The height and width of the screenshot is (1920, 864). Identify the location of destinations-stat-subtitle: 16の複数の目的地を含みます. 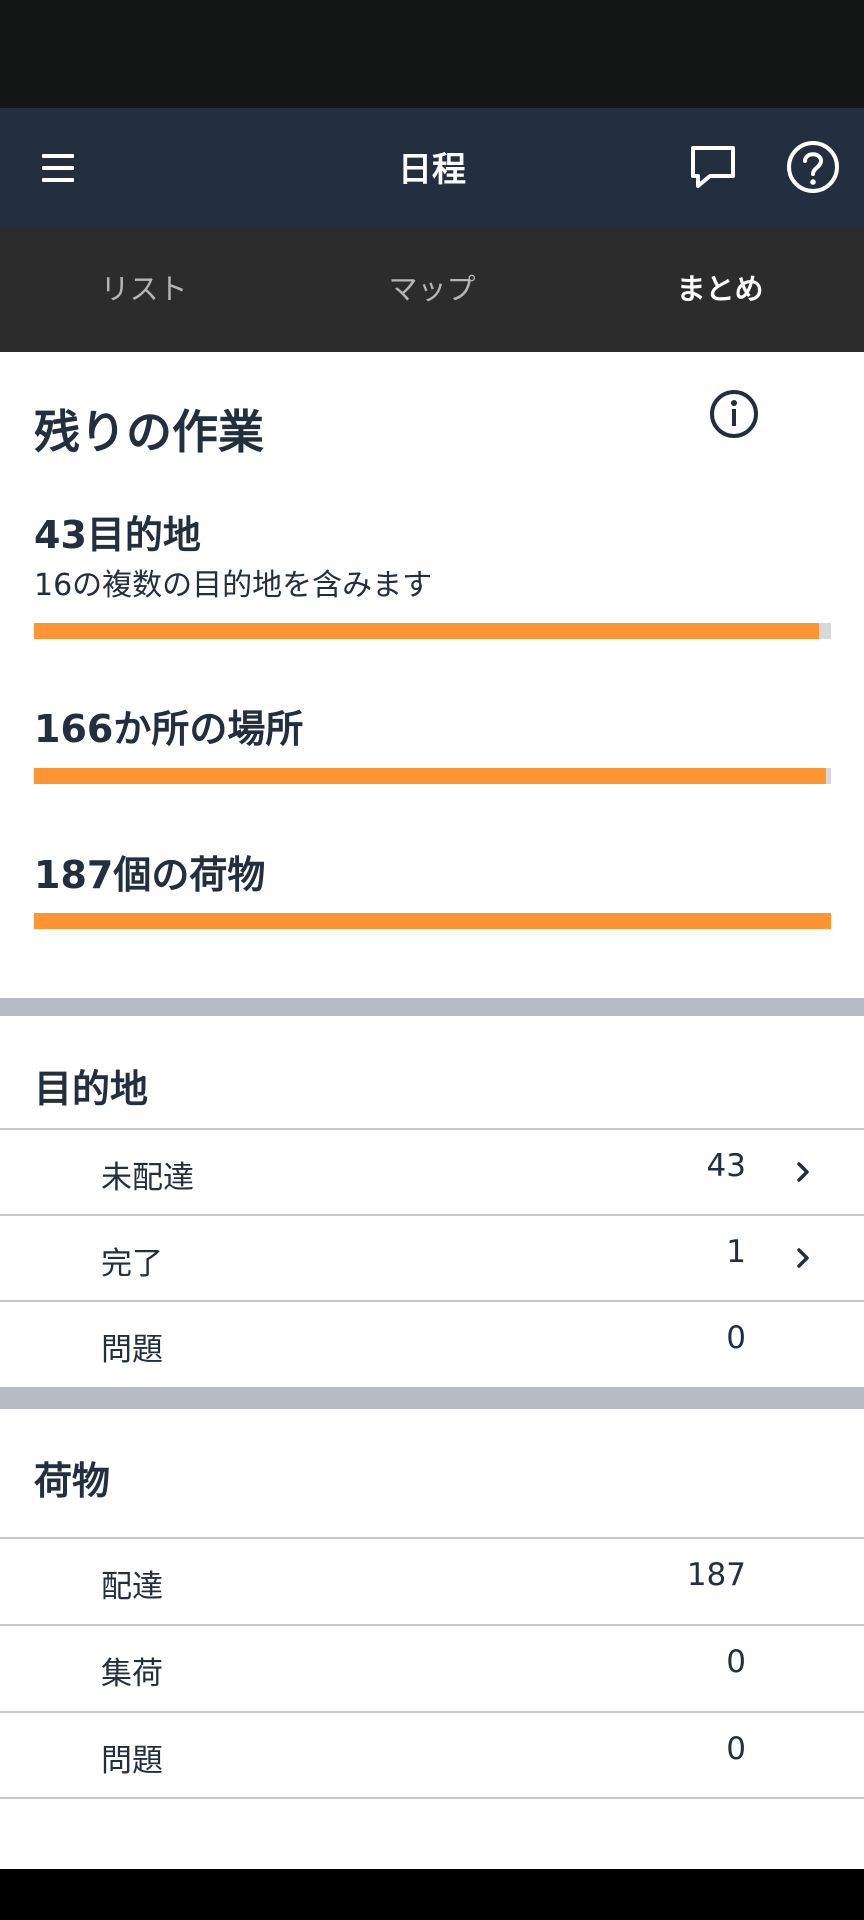
(233, 585).